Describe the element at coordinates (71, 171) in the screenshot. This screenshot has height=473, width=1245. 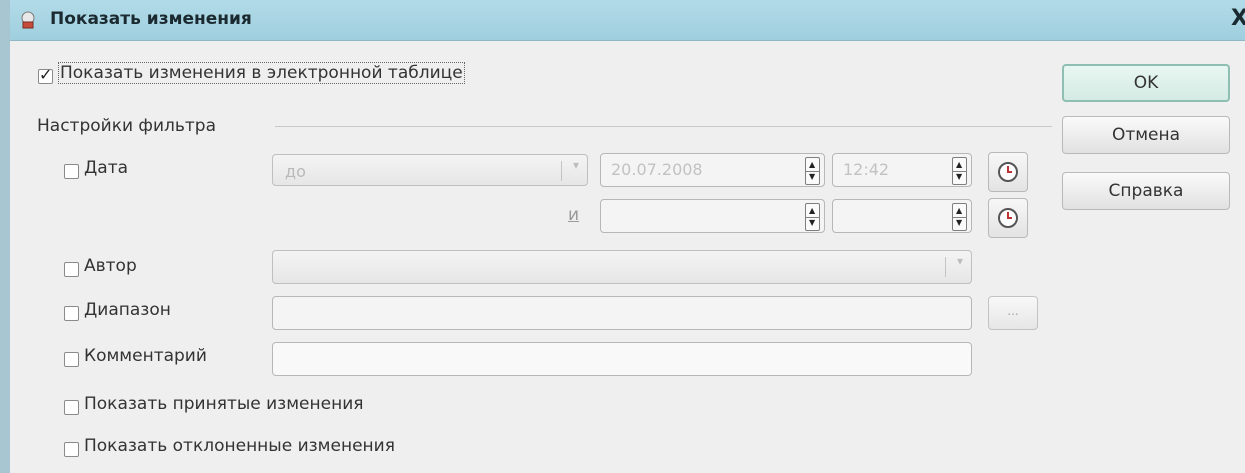
I see `date-checkbox` at that location.